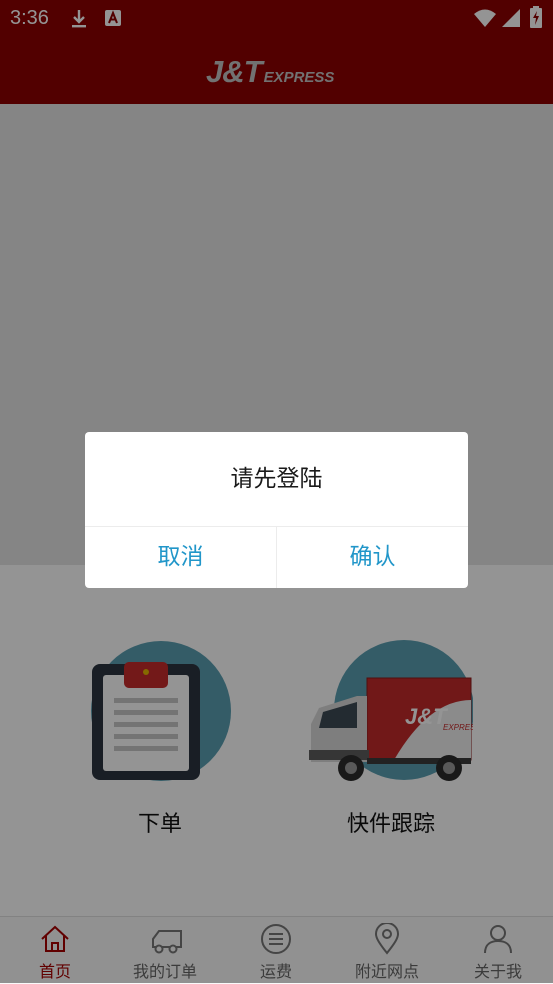 The height and width of the screenshot is (984, 553). I want to click on cancel-button: 取消, so click(181, 557).